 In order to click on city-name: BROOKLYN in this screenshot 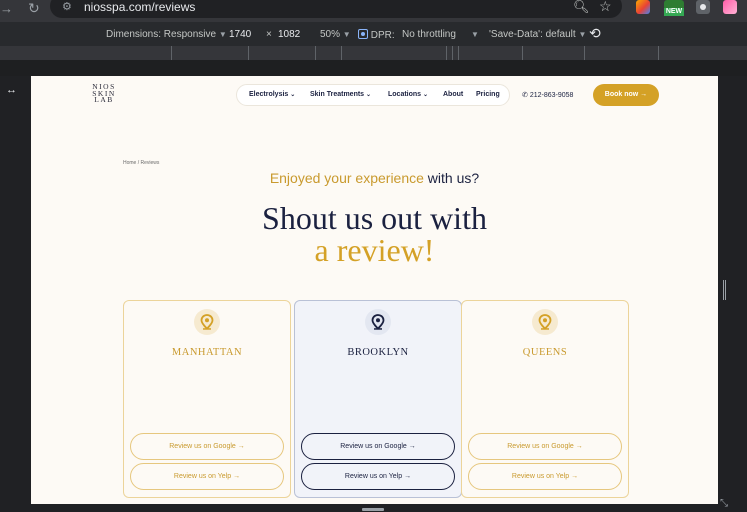, I will do `click(378, 352)`.